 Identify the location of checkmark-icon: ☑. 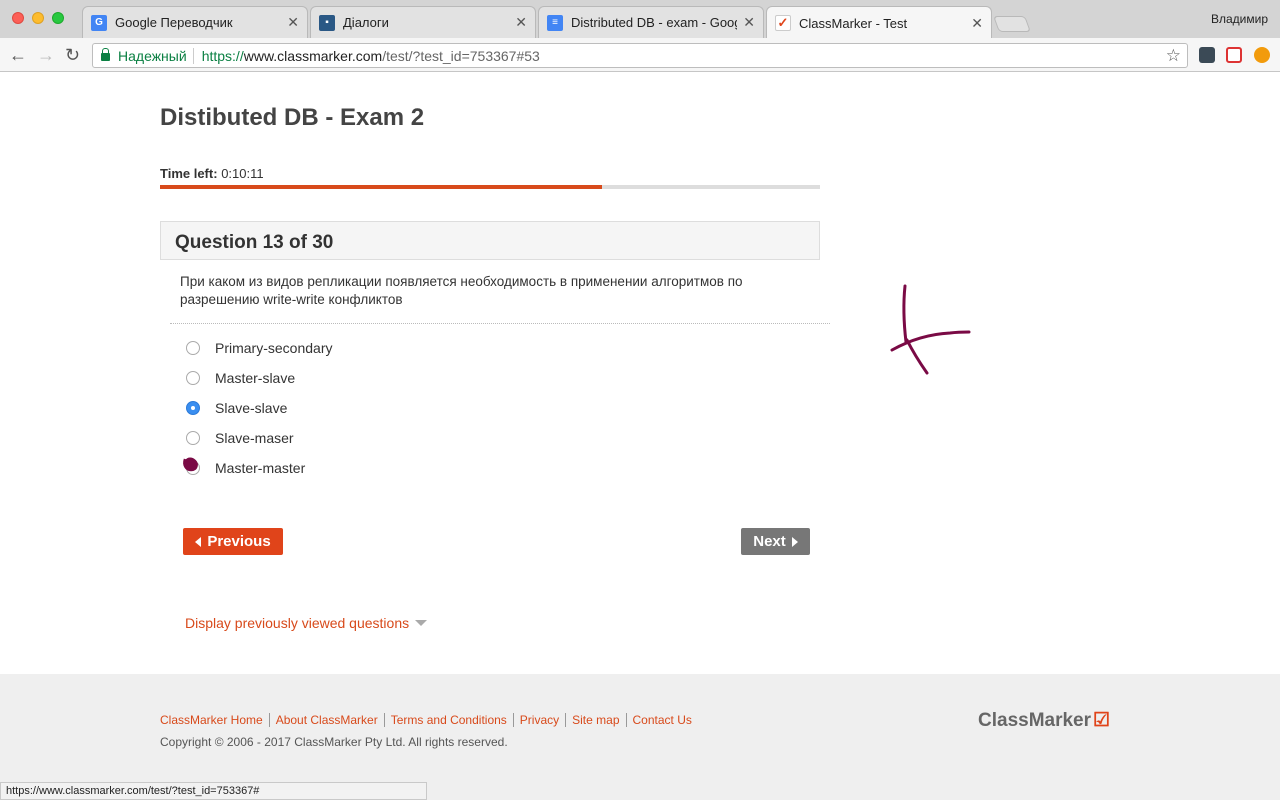
(1102, 720).